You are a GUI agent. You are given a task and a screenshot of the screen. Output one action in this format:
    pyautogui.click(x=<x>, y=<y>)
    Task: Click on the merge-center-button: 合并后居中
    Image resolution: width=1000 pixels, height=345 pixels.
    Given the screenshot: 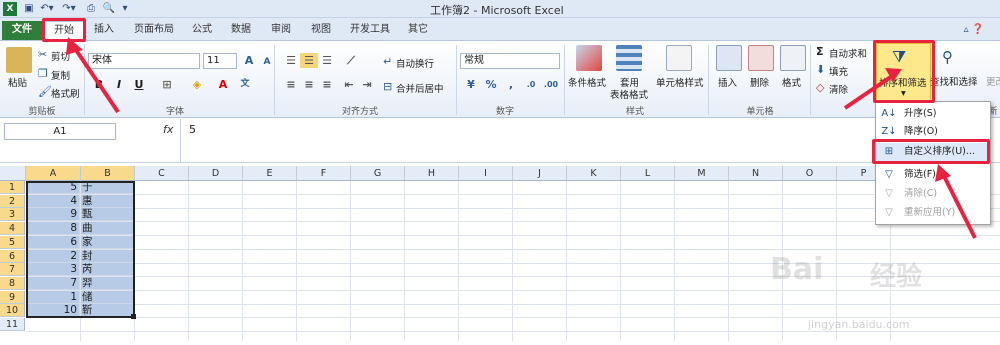 What is the action you would take?
    pyautogui.click(x=420, y=88)
    